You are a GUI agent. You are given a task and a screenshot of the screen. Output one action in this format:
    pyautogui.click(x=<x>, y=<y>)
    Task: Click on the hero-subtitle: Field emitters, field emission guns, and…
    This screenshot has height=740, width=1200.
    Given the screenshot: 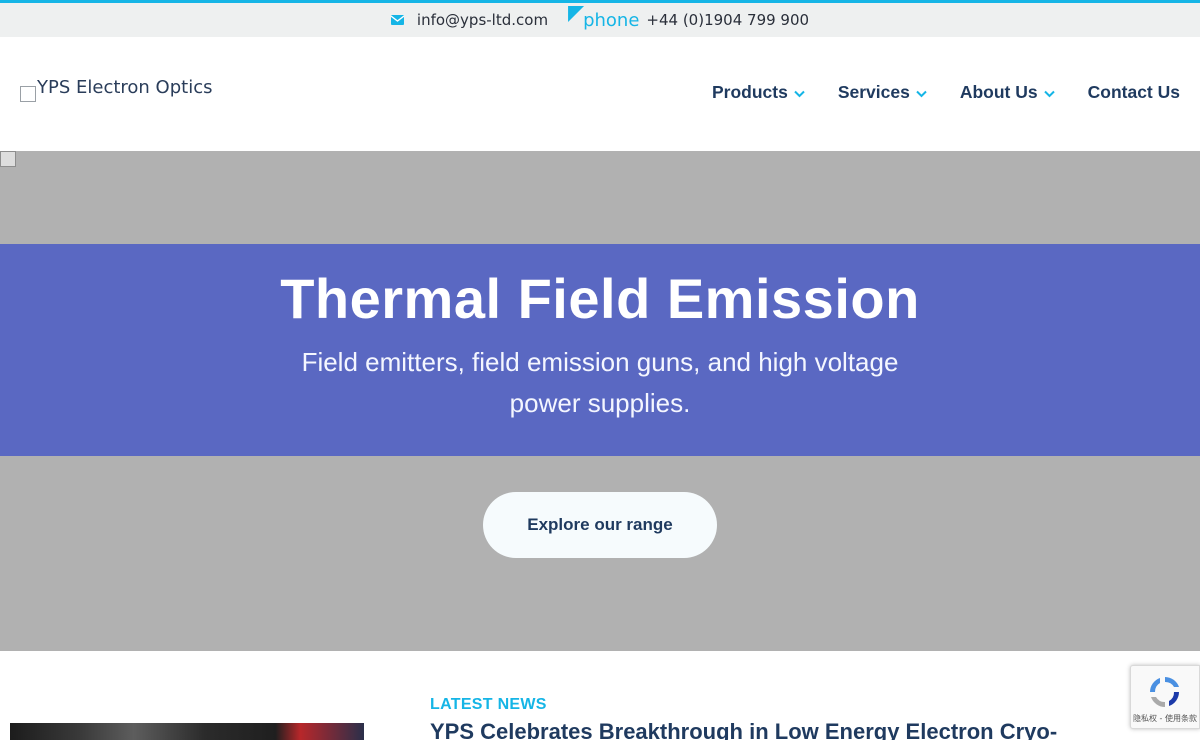 What is the action you would take?
    pyautogui.click(x=600, y=382)
    